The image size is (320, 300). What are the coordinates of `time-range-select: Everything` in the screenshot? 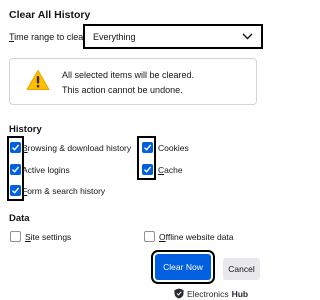 It's located at (173, 36).